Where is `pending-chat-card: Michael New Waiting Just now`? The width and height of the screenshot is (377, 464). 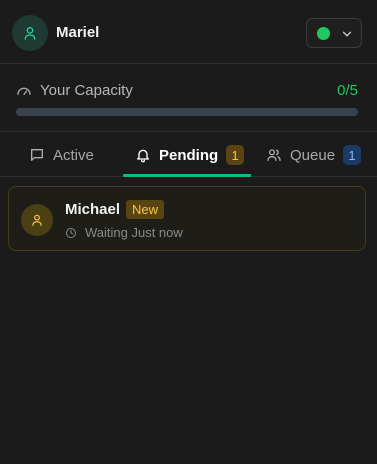
pending-chat-card: Michael New Waiting Just now is located at coordinates (187, 218).